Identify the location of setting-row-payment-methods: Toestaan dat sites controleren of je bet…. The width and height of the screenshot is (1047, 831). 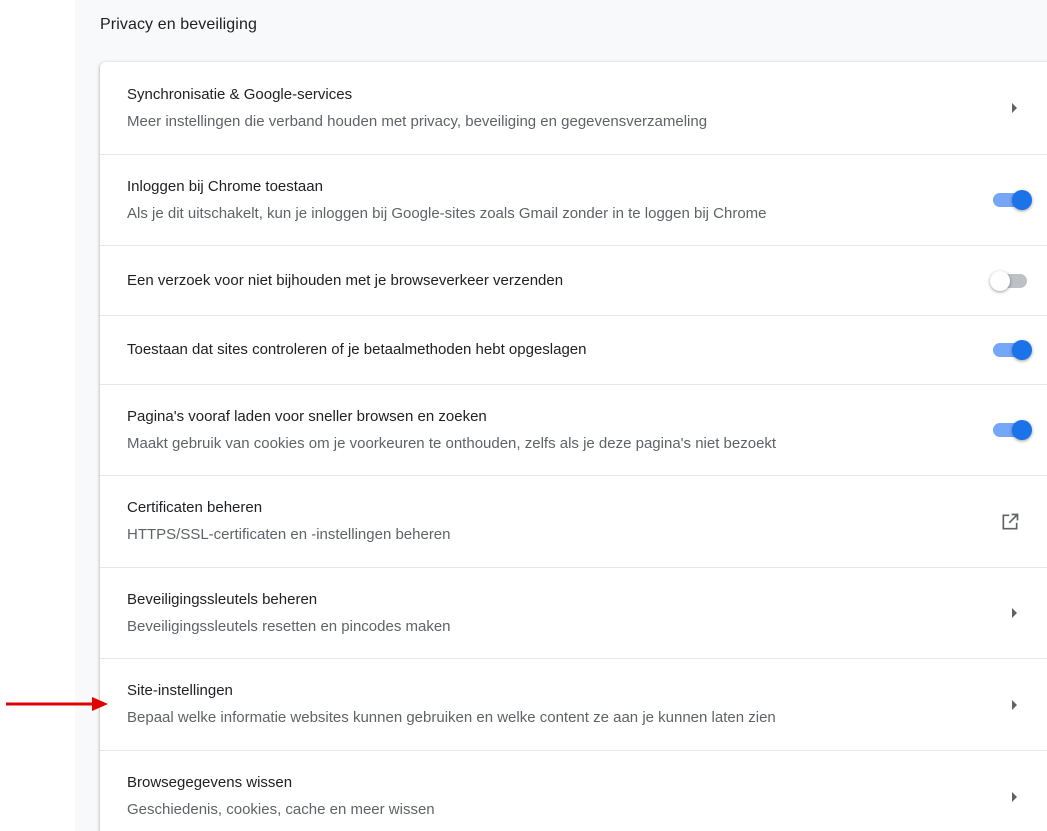
(573, 349).